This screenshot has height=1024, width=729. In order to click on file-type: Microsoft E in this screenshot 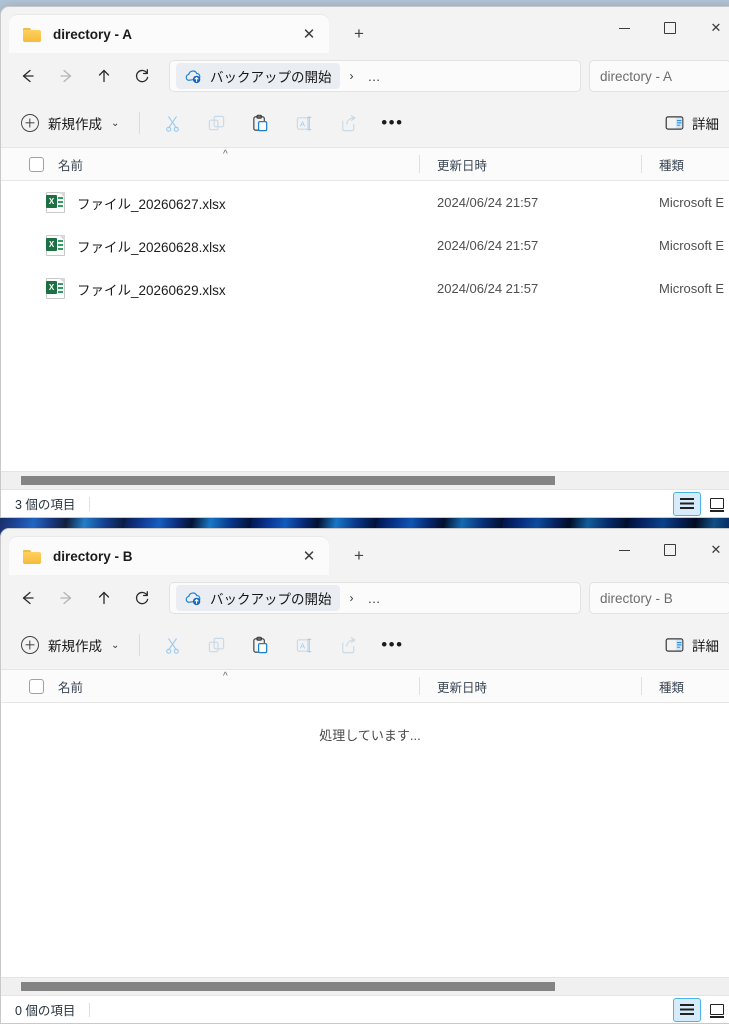, I will do `click(692, 202)`.